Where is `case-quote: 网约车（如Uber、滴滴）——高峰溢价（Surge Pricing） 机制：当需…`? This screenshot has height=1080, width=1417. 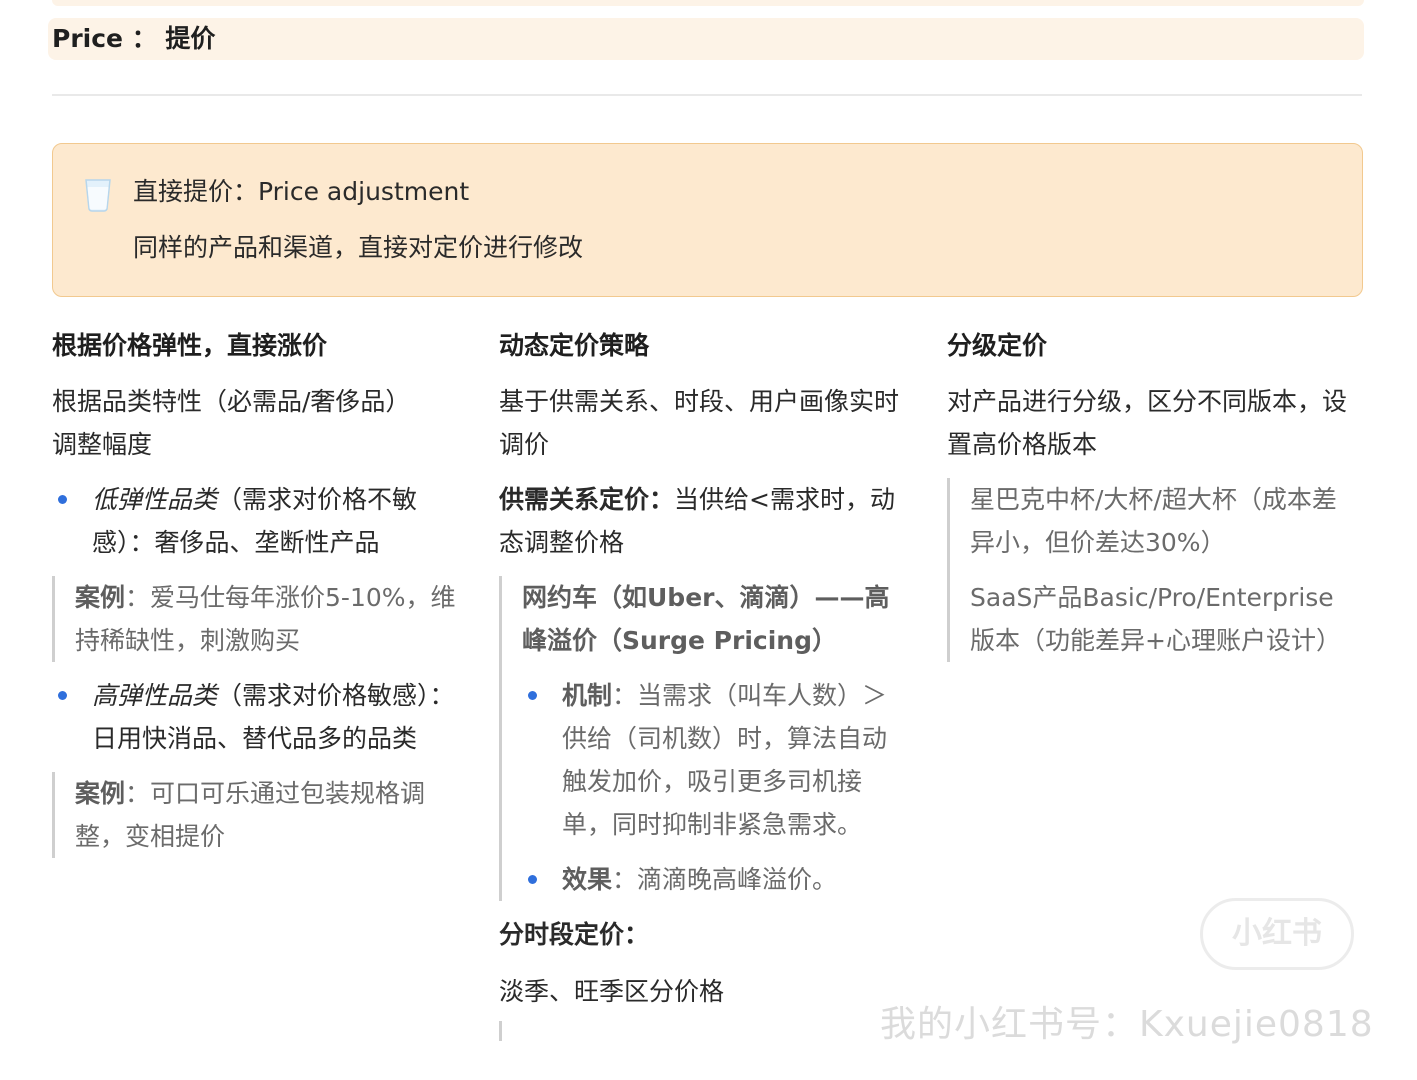
case-quote: 网约车（如Uber、滴滴）——高峰溢价（Surge Pricing） 机制：当需… is located at coordinates (704, 738).